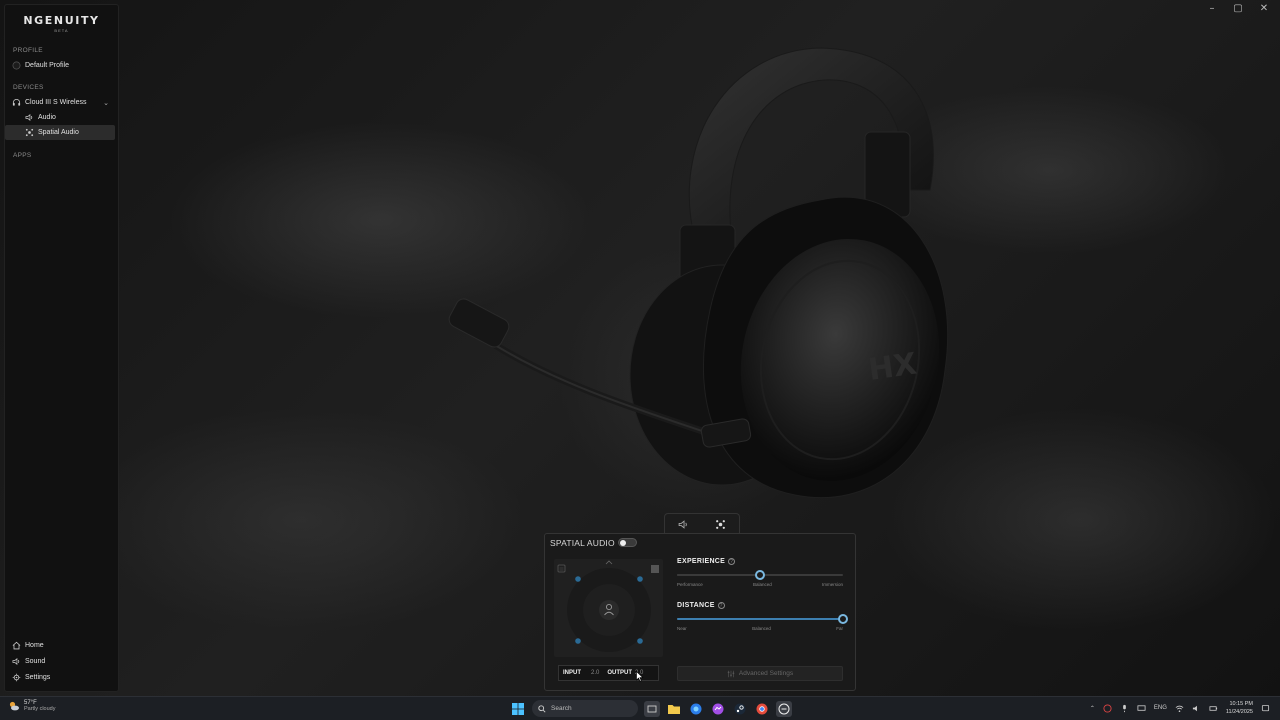  What do you see at coordinates (674, 709) in the screenshot?
I see `file-explorer-icon` at bounding box center [674, 709].